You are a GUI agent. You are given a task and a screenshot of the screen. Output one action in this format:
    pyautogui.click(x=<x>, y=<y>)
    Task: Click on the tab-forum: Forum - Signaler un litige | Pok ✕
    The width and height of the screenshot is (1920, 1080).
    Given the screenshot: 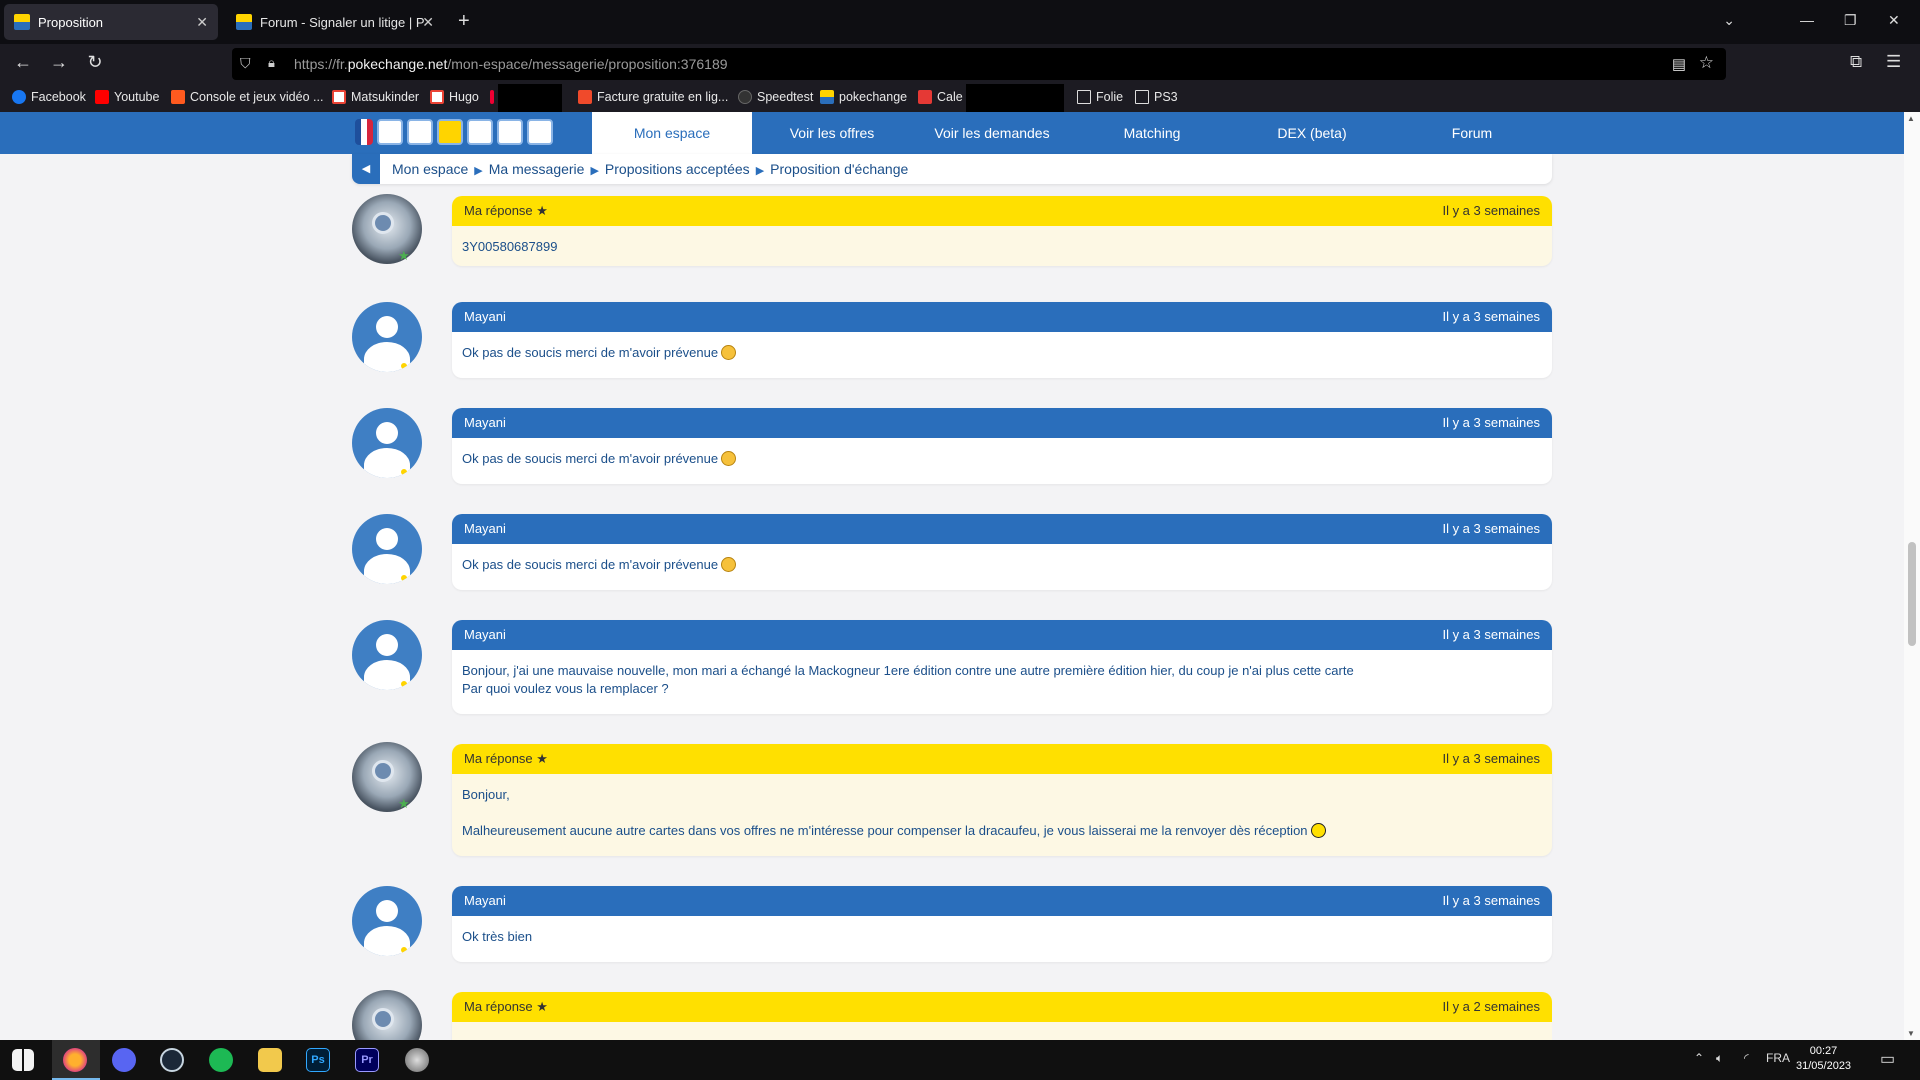 What is the action you would take?
    pyautogui.click(x=335, y=22)
    